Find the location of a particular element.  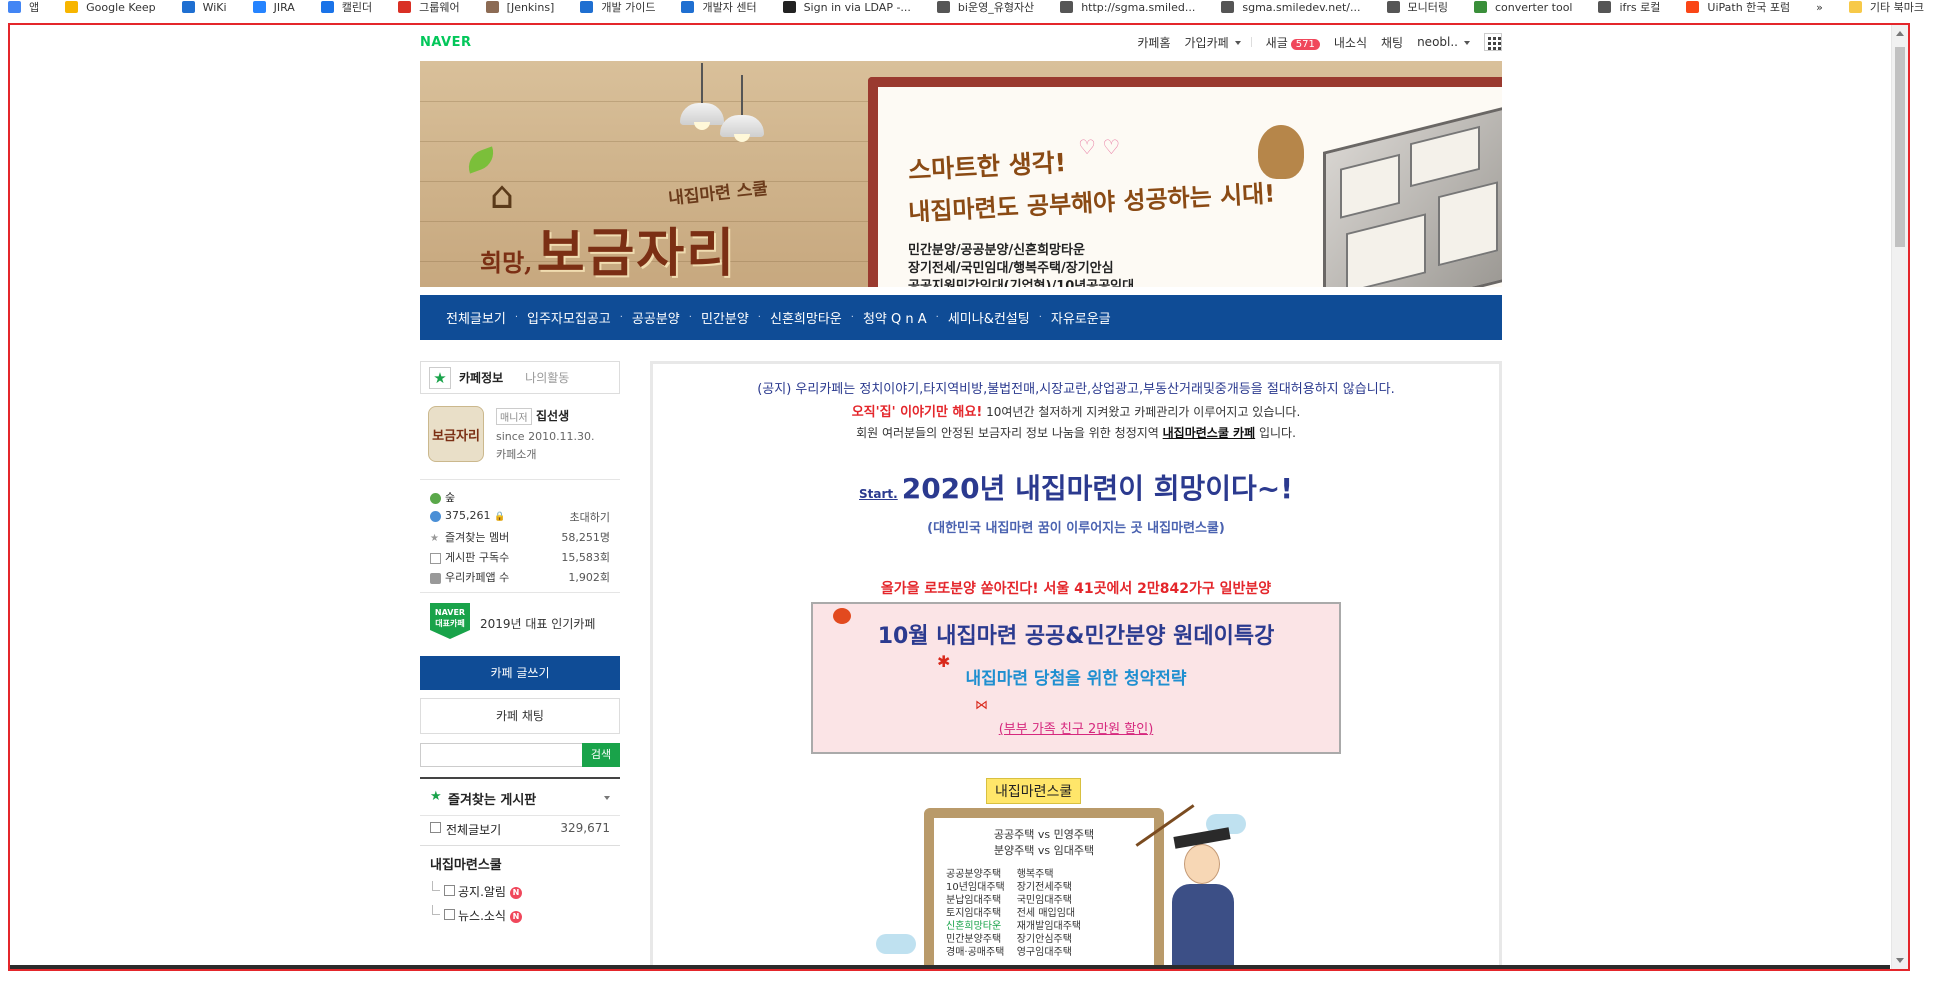

menu-item: 민간분양 is located at coordinates (725, 317).